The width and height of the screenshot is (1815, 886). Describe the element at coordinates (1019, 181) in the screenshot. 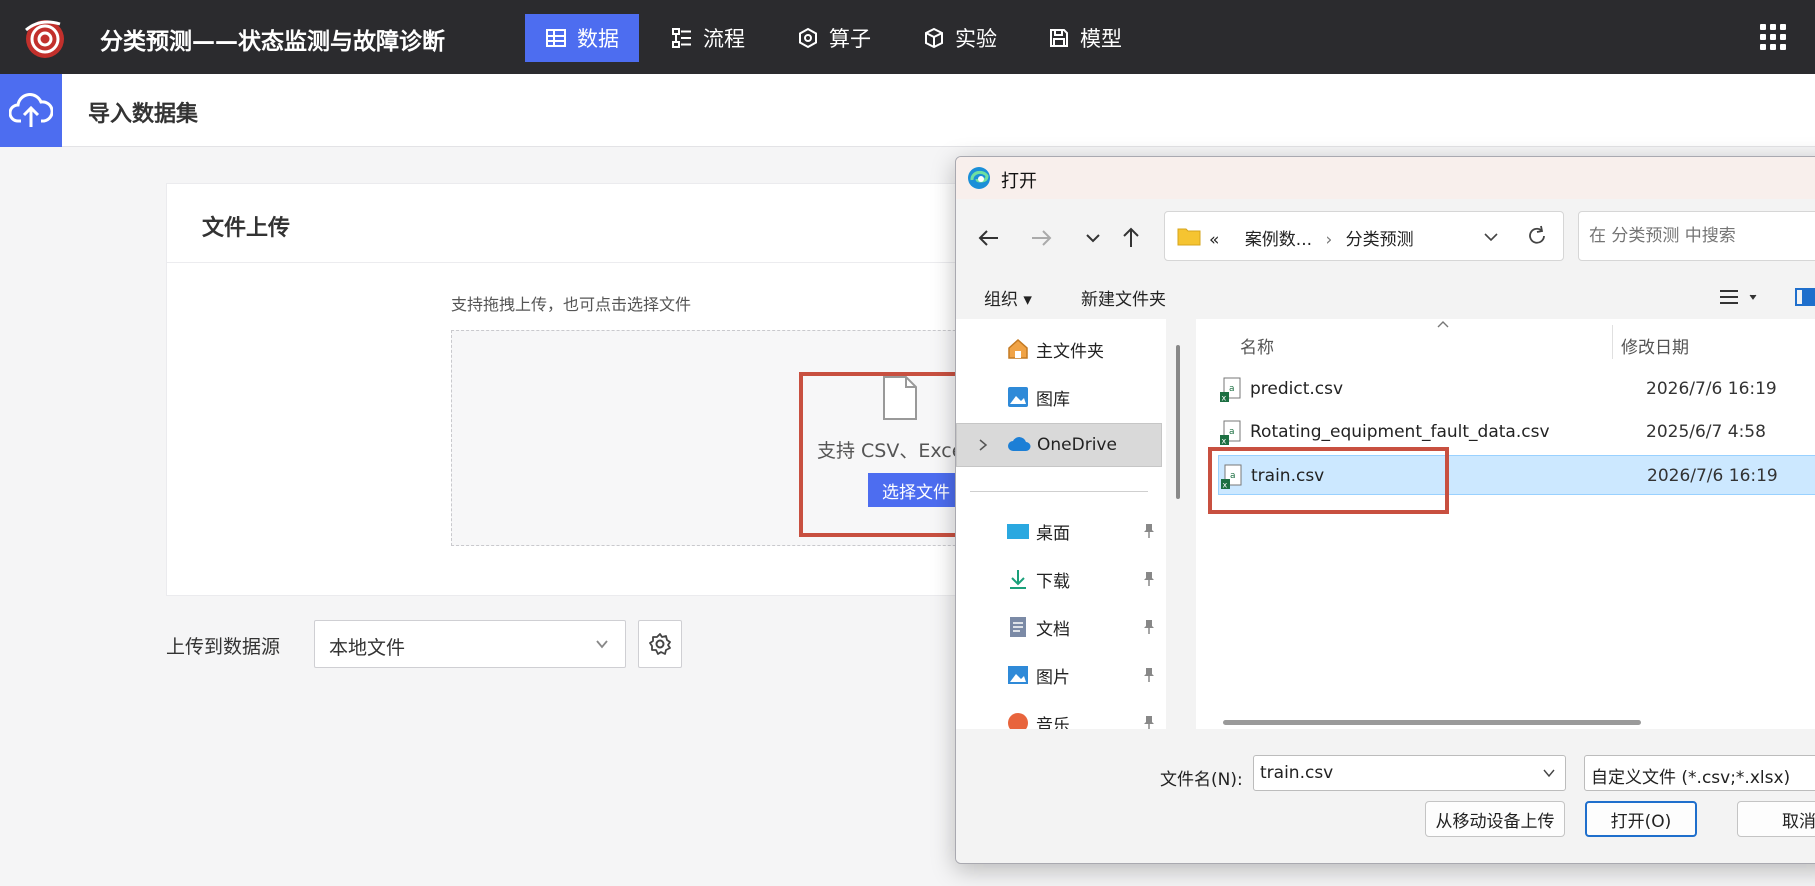

I see `dialog-title: 打开` at that location.